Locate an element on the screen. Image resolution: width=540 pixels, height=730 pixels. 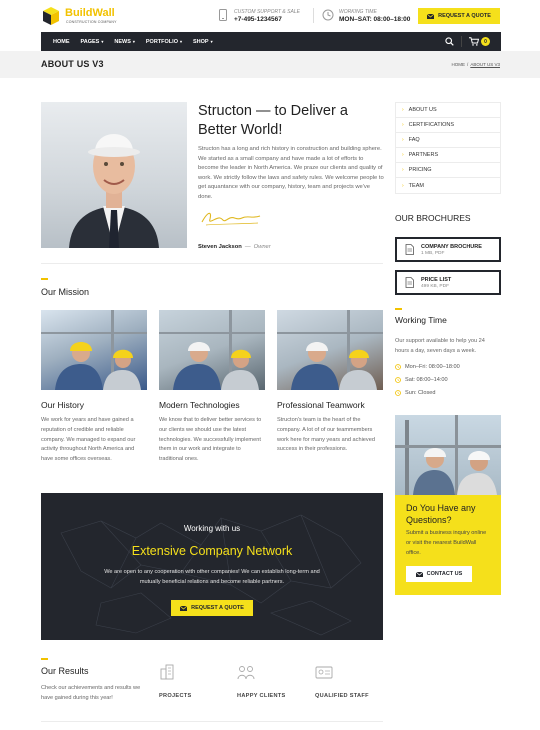
sidebar-item-label: FAQ is located at coordinates (414, 140).